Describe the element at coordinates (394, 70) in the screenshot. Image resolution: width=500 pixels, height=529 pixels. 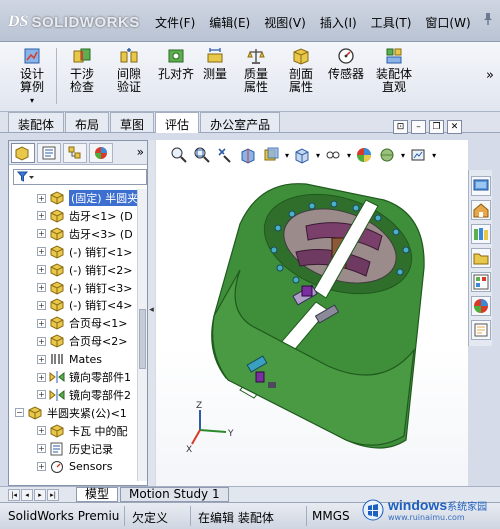
I see `assembly-visualization-button: 装配体直观` at that location.